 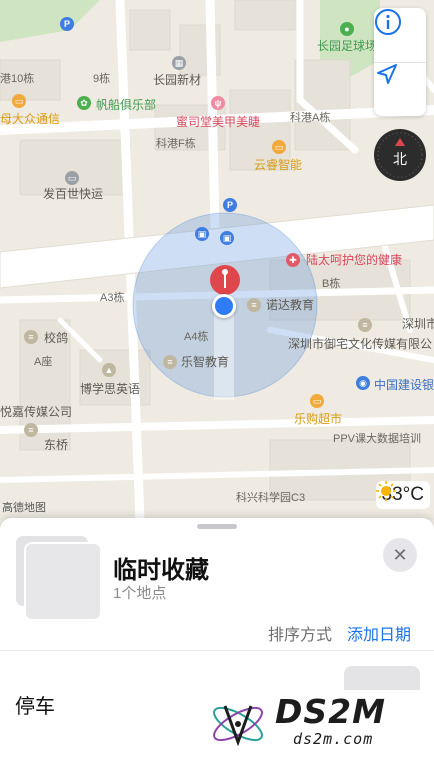 I want to click on map-label-gangang-f: 科港F栋, so click(x=176, y=144).